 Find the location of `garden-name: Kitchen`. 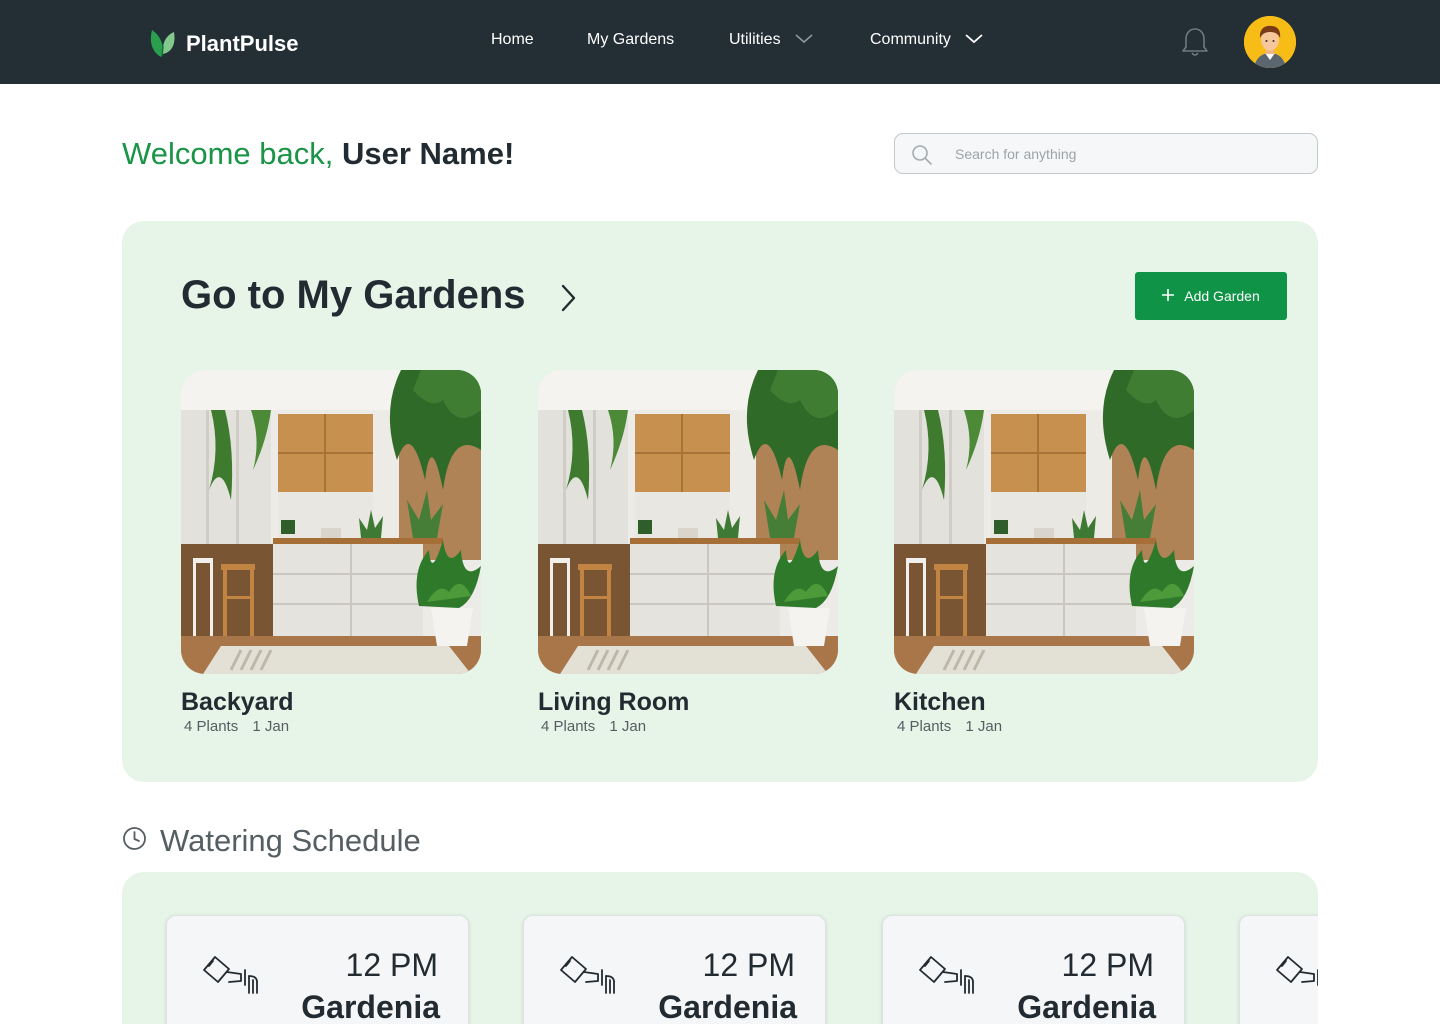

garden-name: Kitchen is located at coordinates (940, 702).